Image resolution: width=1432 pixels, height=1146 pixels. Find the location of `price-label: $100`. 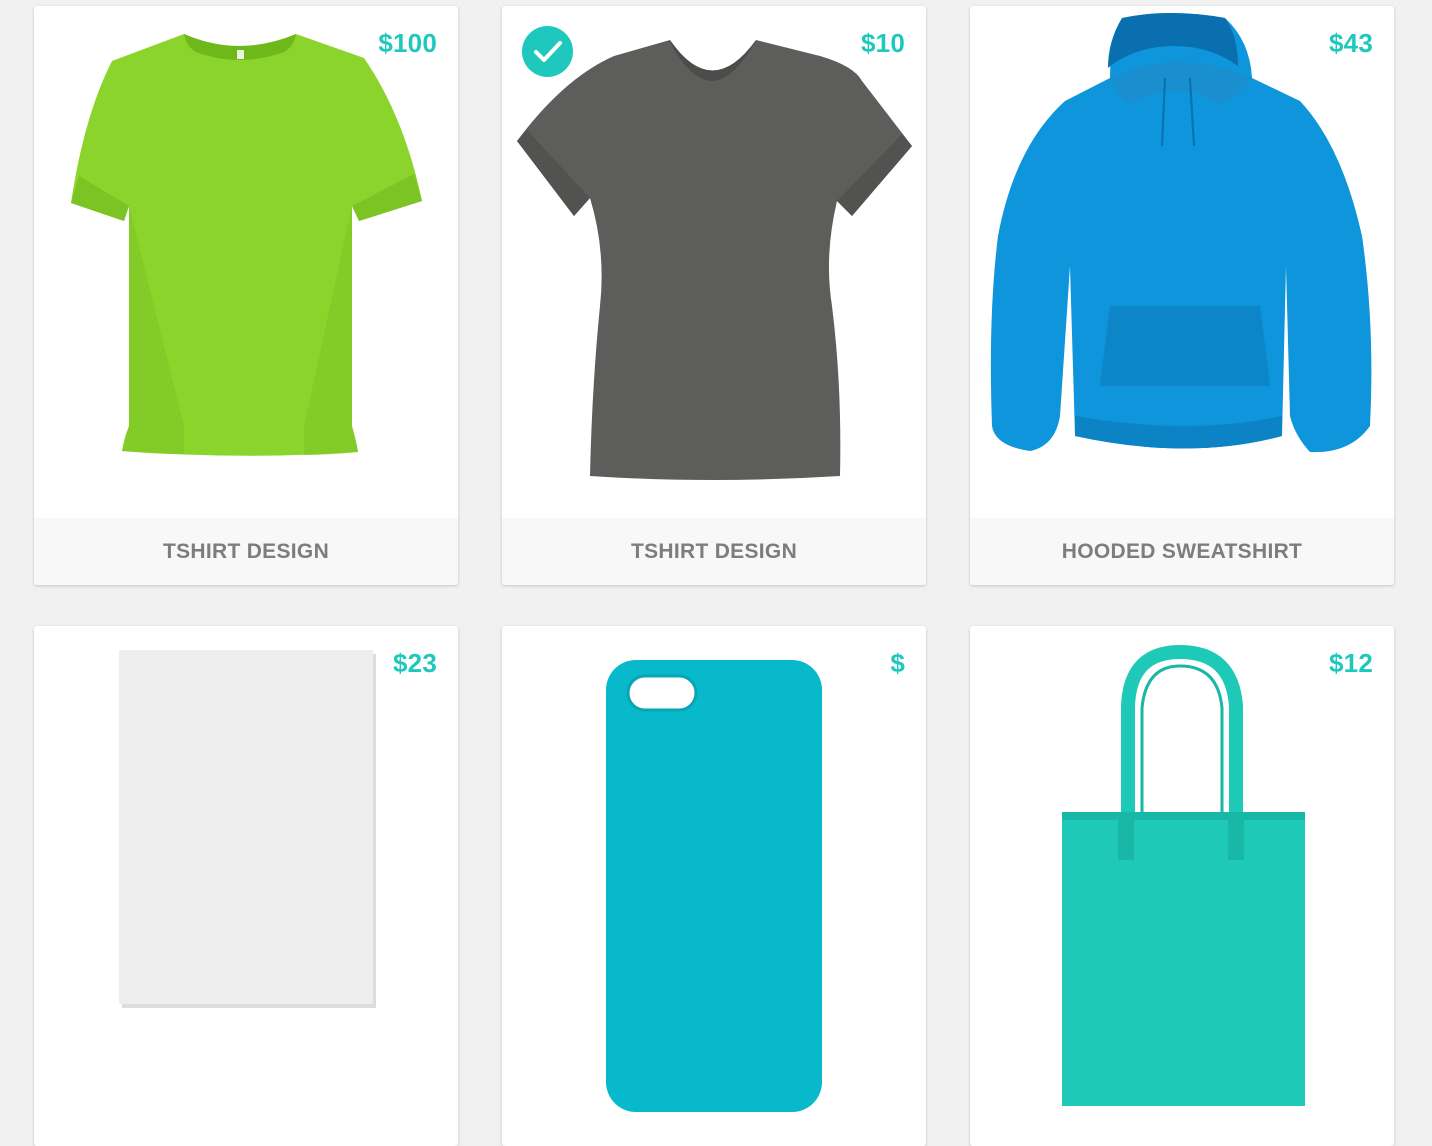

price-label: $100 is located at coordinates (407, 43).